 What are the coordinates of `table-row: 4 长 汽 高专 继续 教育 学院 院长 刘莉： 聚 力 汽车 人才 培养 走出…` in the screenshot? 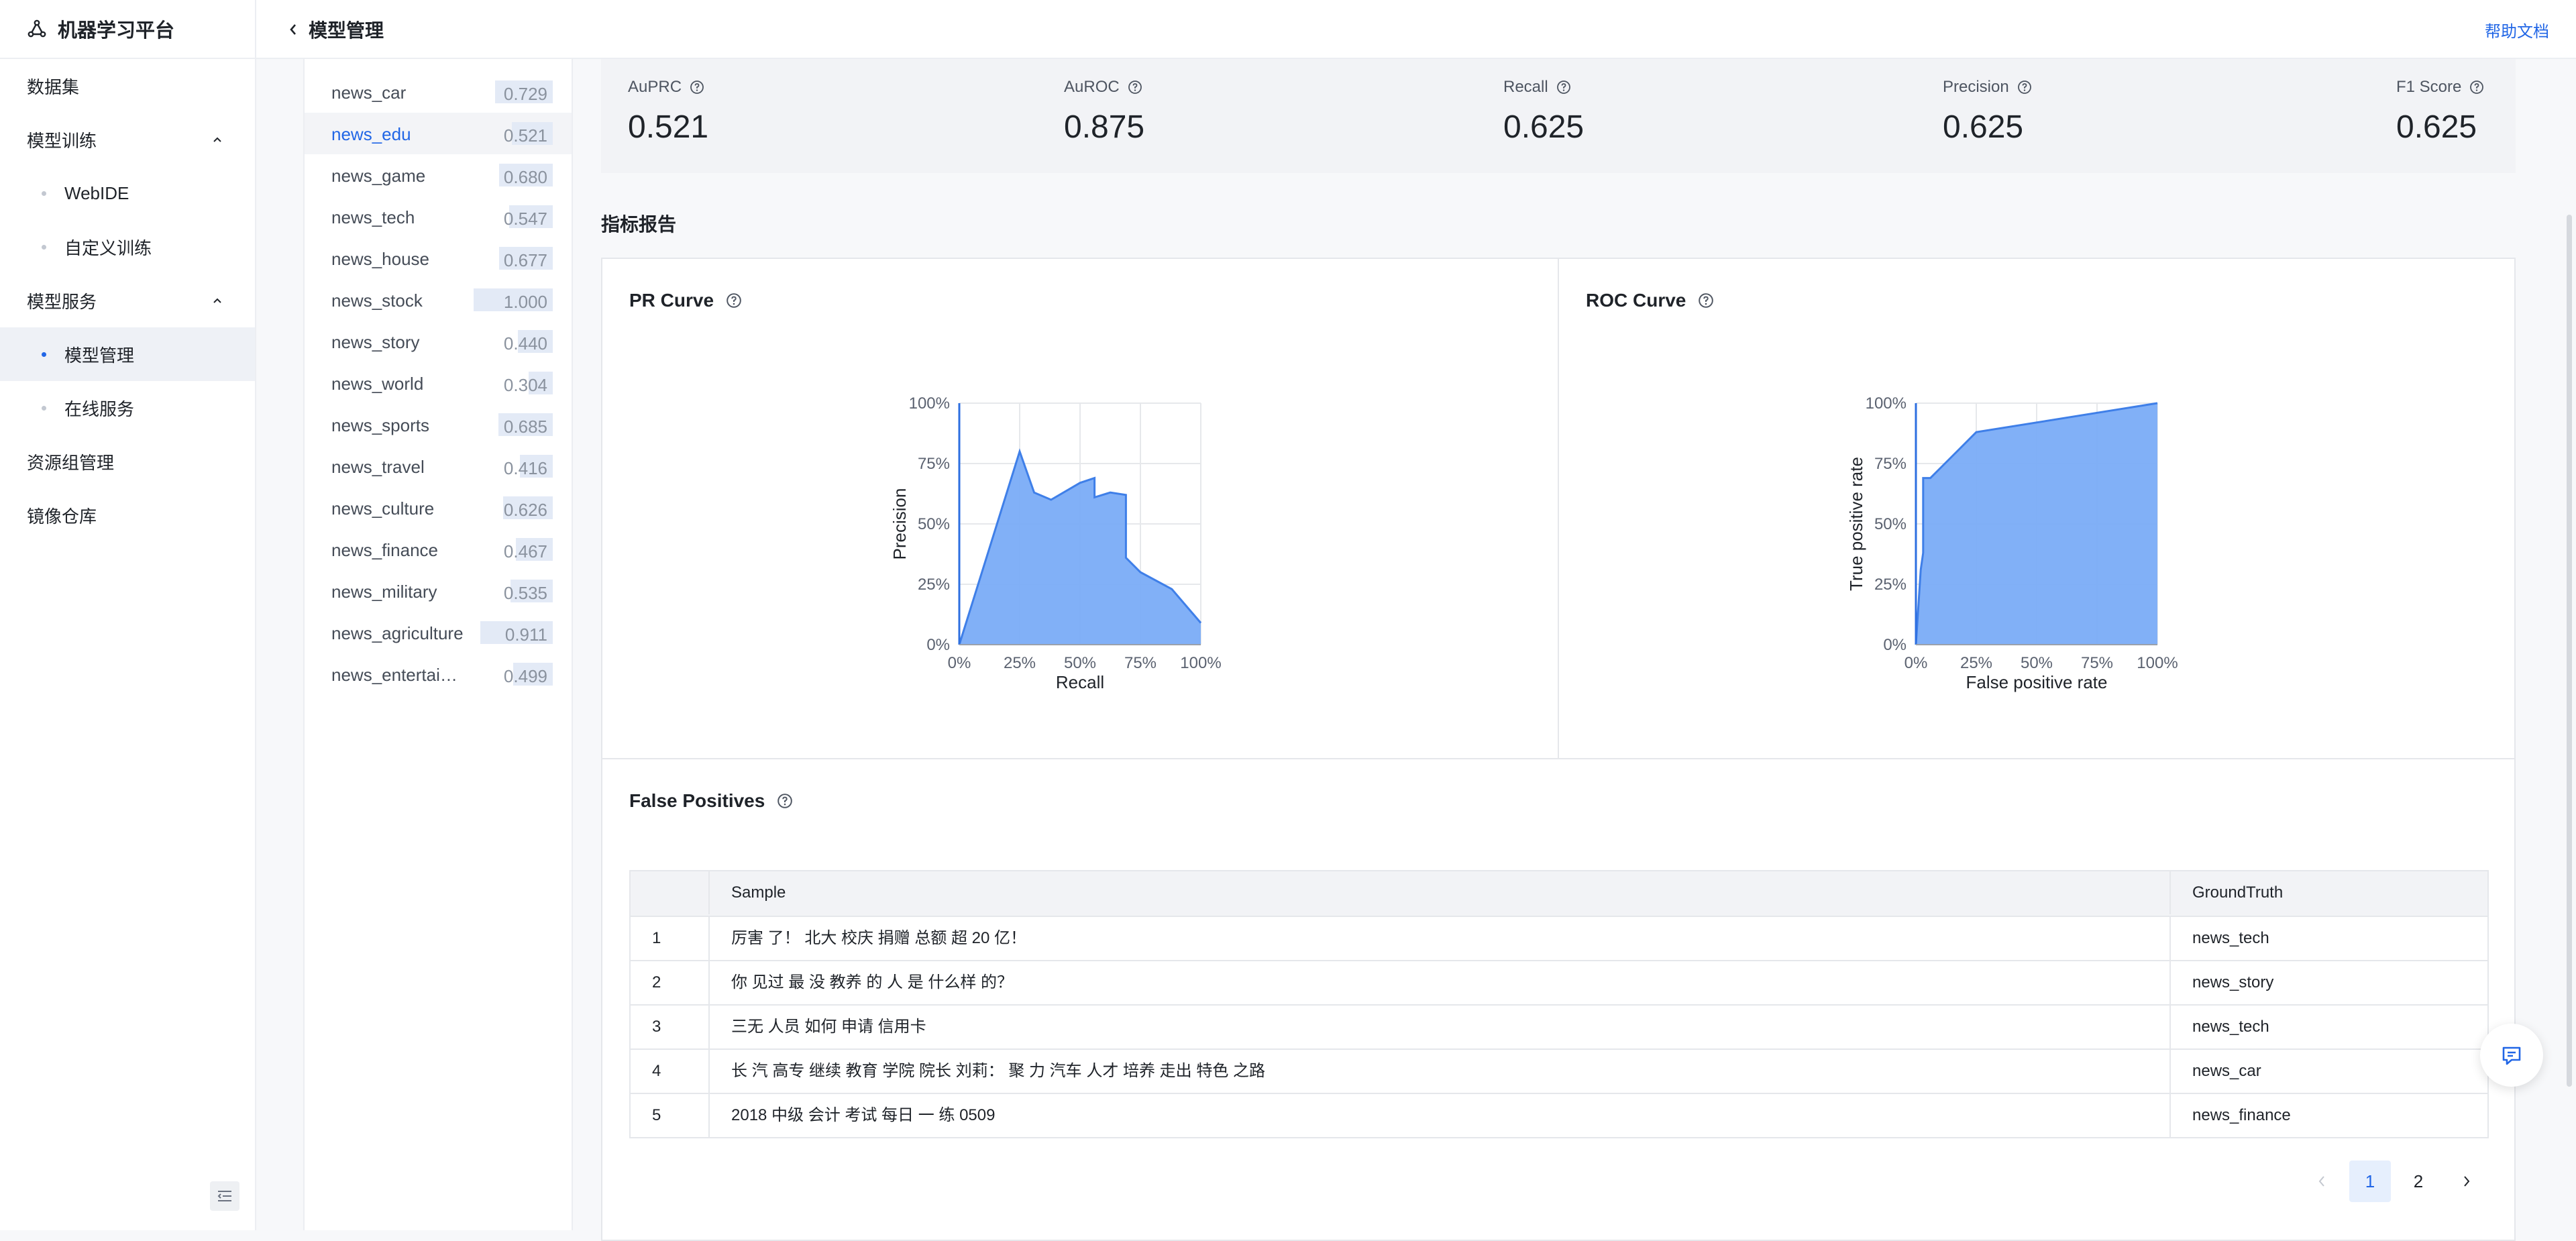 It's located at (1559, 1070).